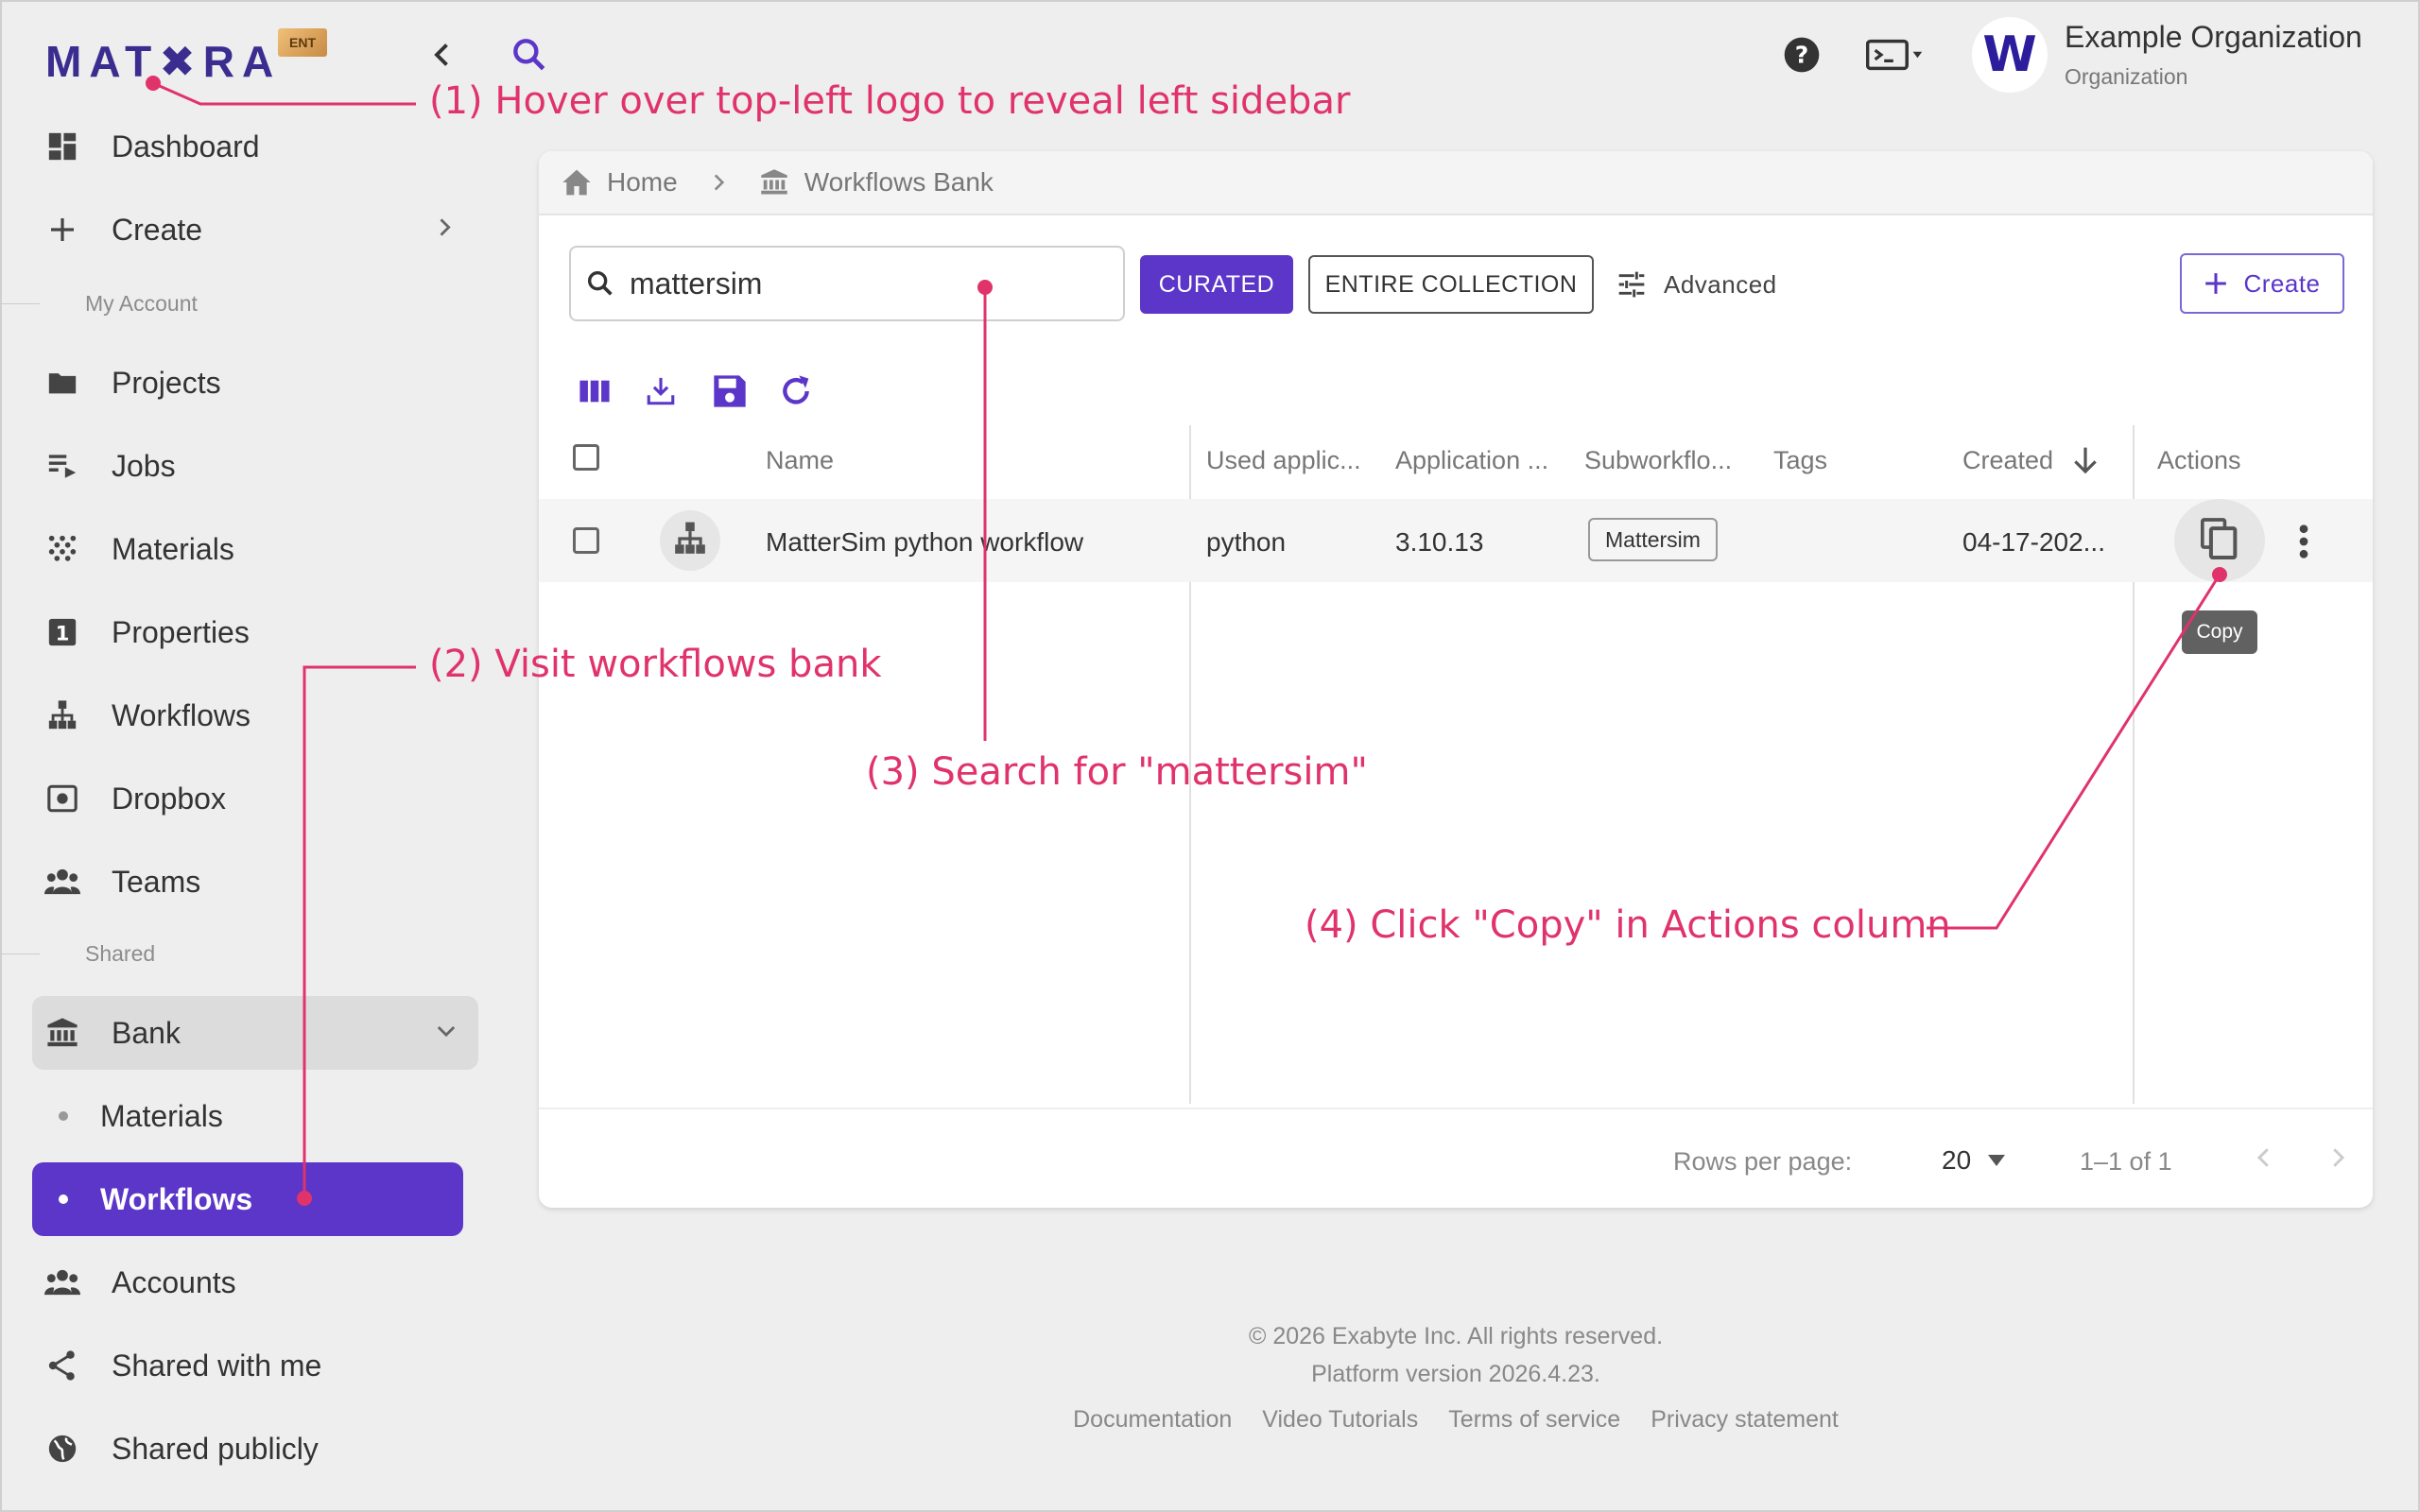  I want to click on help-button: ?, so click(1802, 57).